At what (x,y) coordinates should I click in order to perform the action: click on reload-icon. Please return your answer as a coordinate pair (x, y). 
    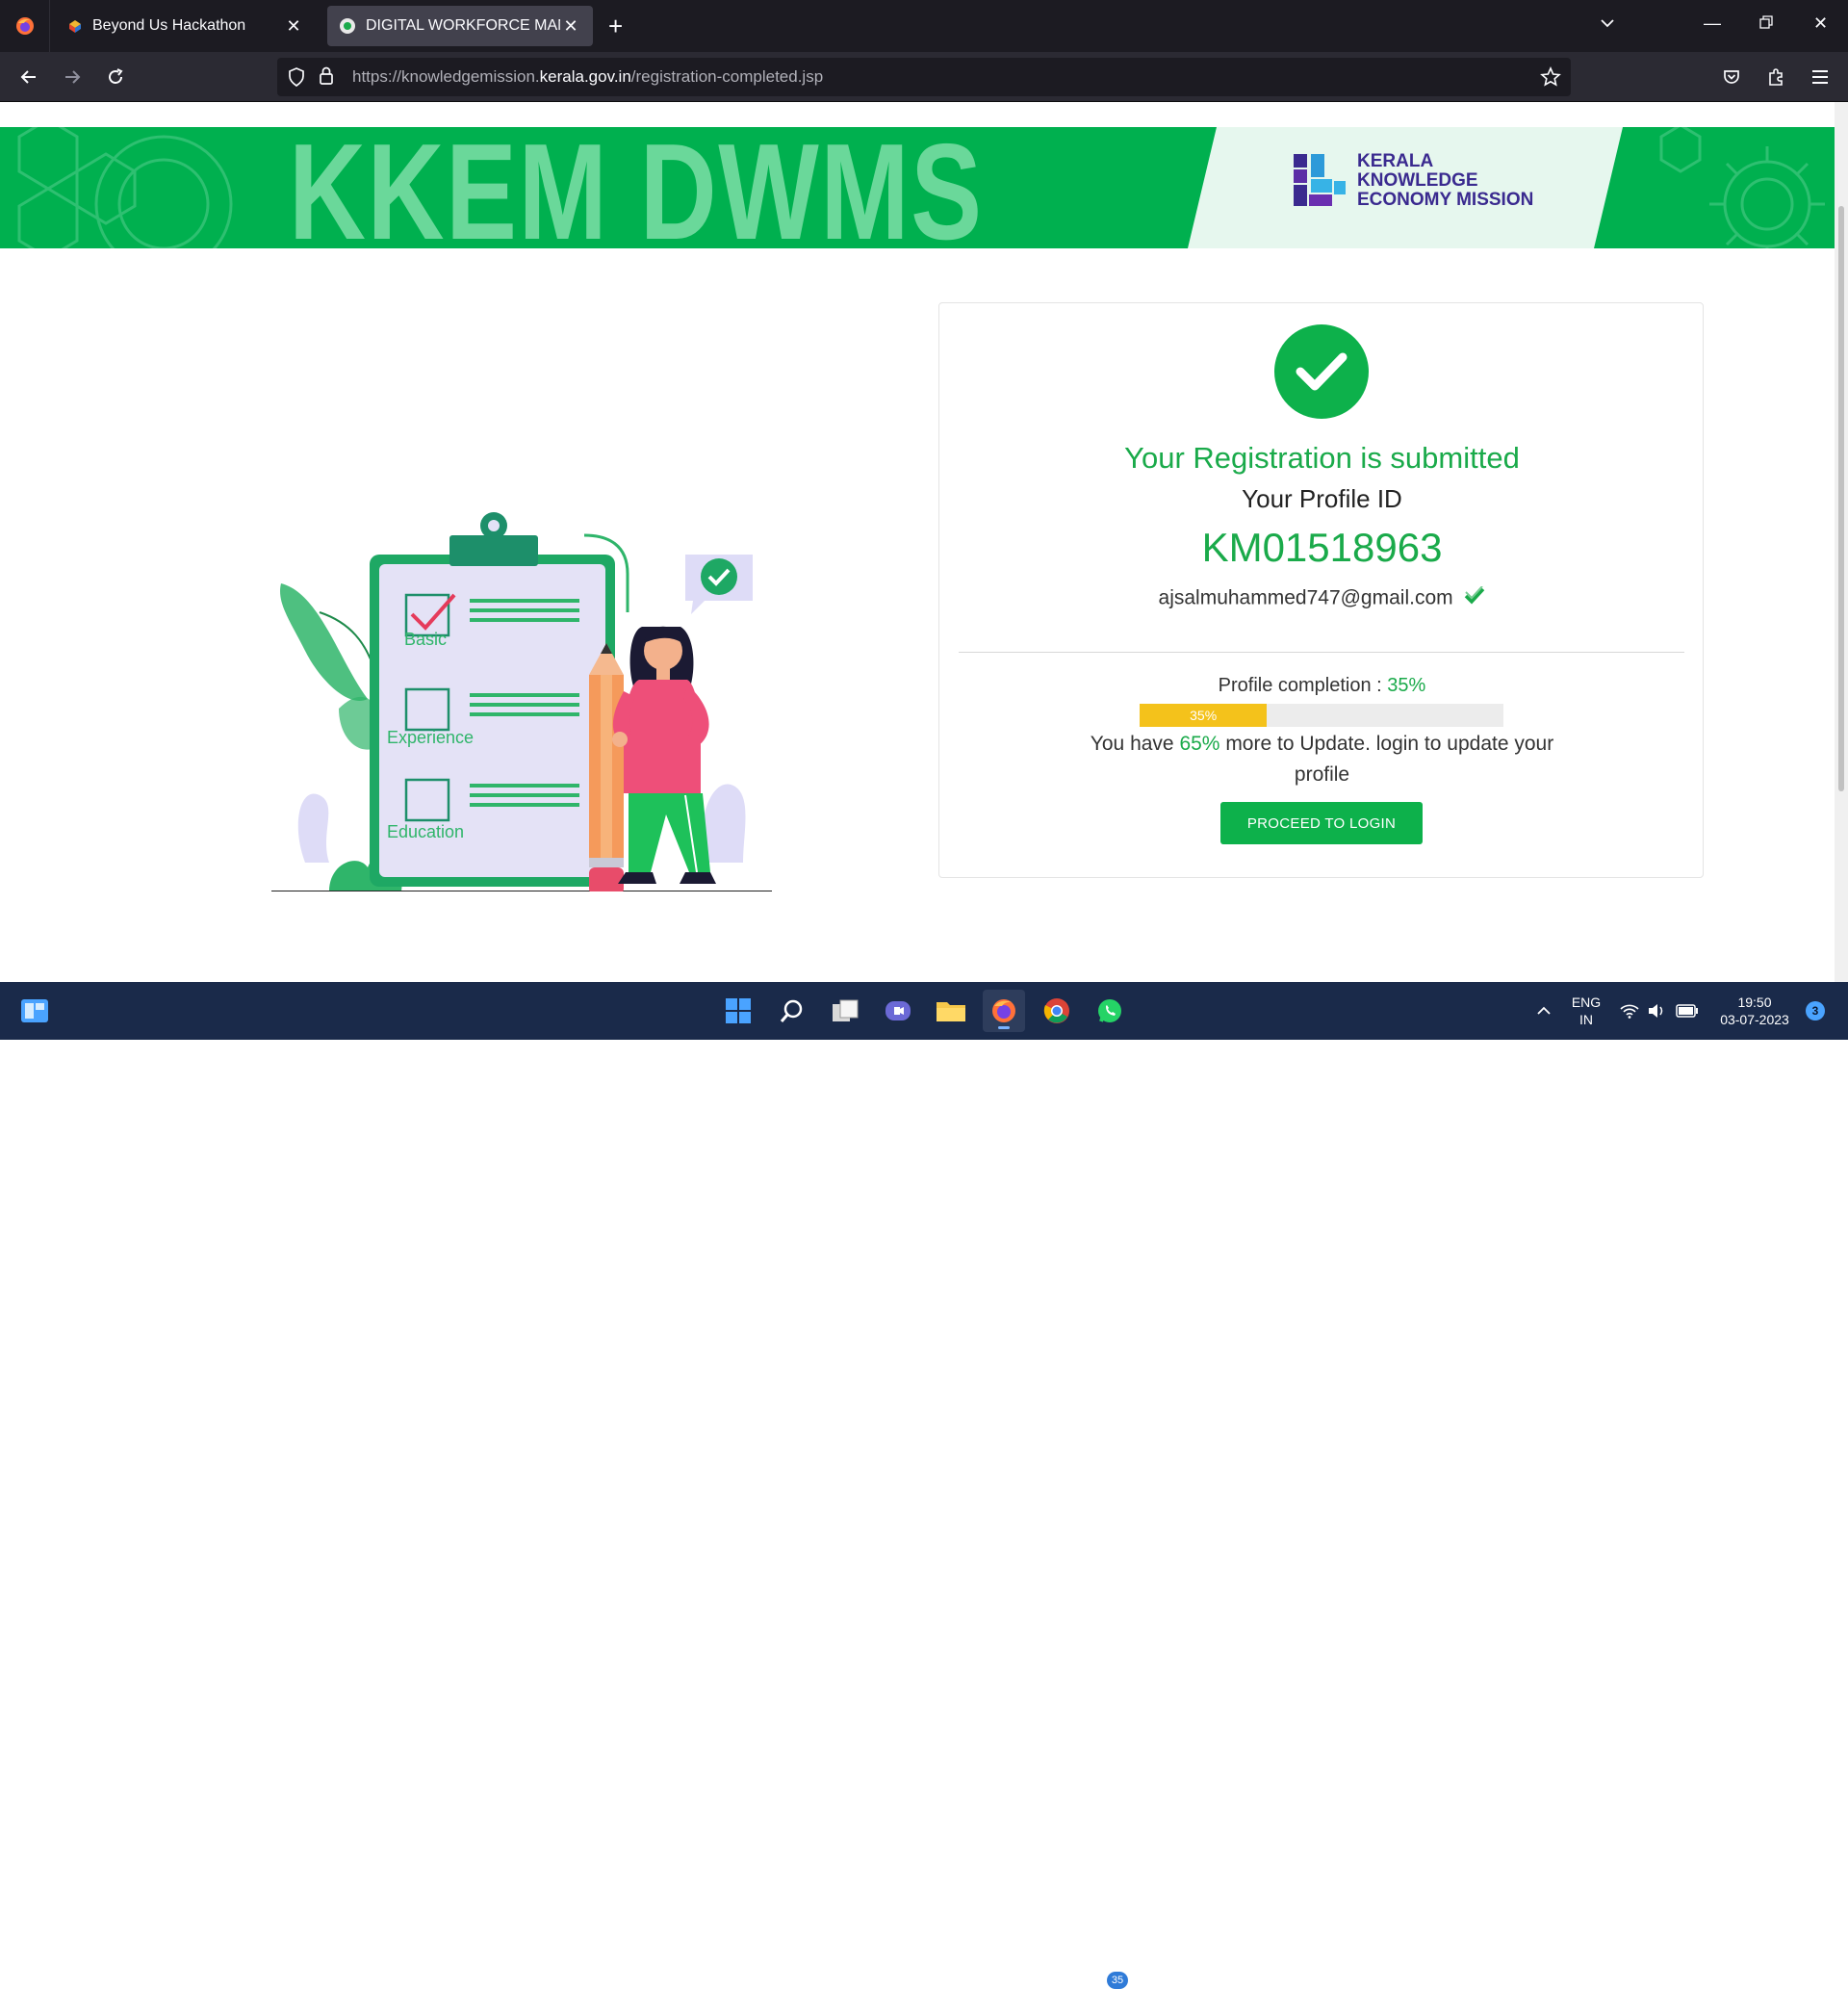
    Looking at the image, I should click on (115, 77).